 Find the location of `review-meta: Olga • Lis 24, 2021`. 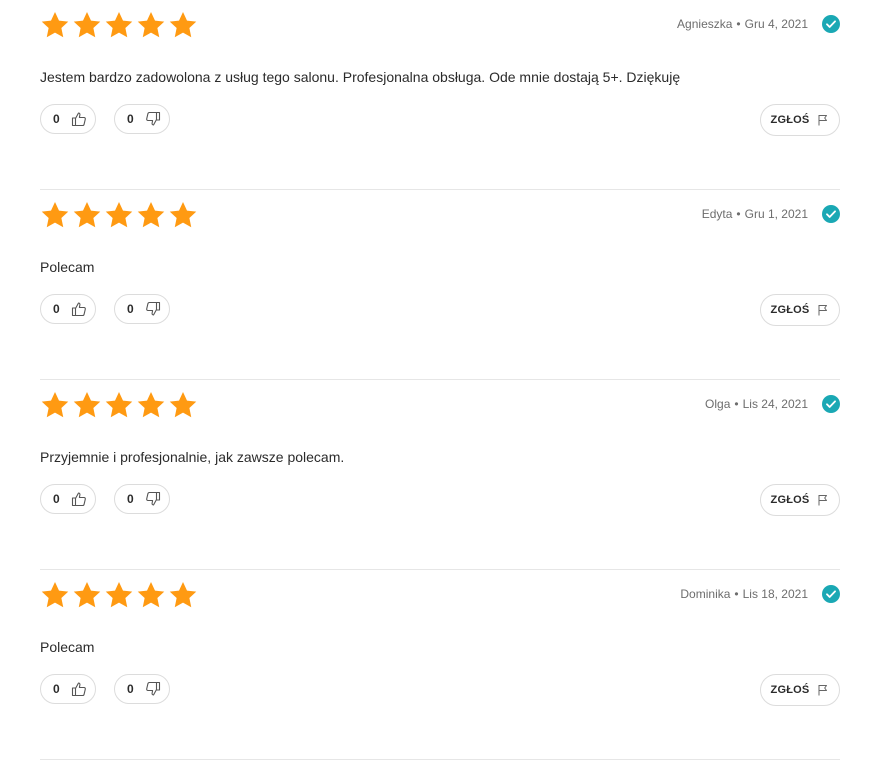

review-meta: Olga • Lis 24, 2021 is located at coordinates (772, 404).